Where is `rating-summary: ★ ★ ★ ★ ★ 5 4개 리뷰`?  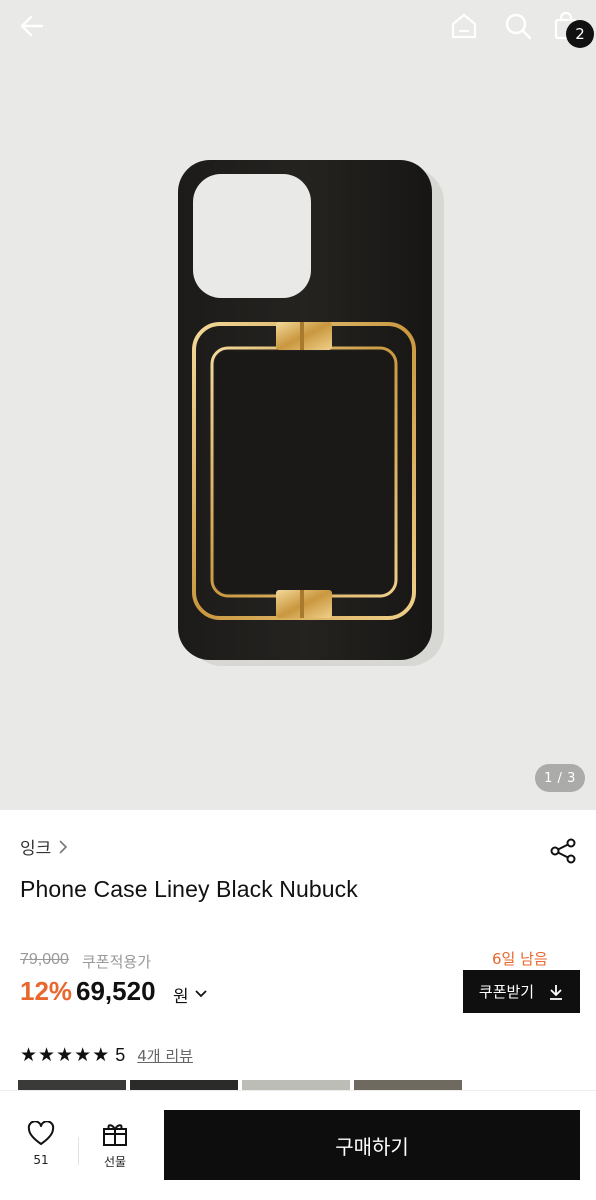
rating-summary: ★ ★ ★ ★ ★ 5 4개 리뷰 is located at coordinates (106, 1055).